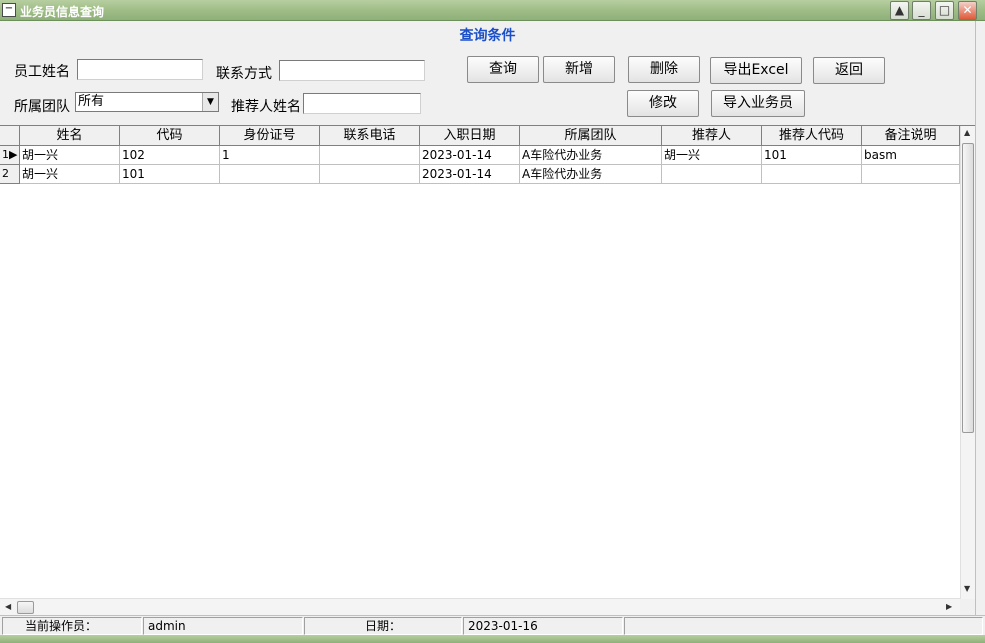 The height and width of the screenshot is (643, 985). What do you see at coordinates (170, 155) in the screenshot?
I see `cell-code: 102` at bounding box center [170, 155].